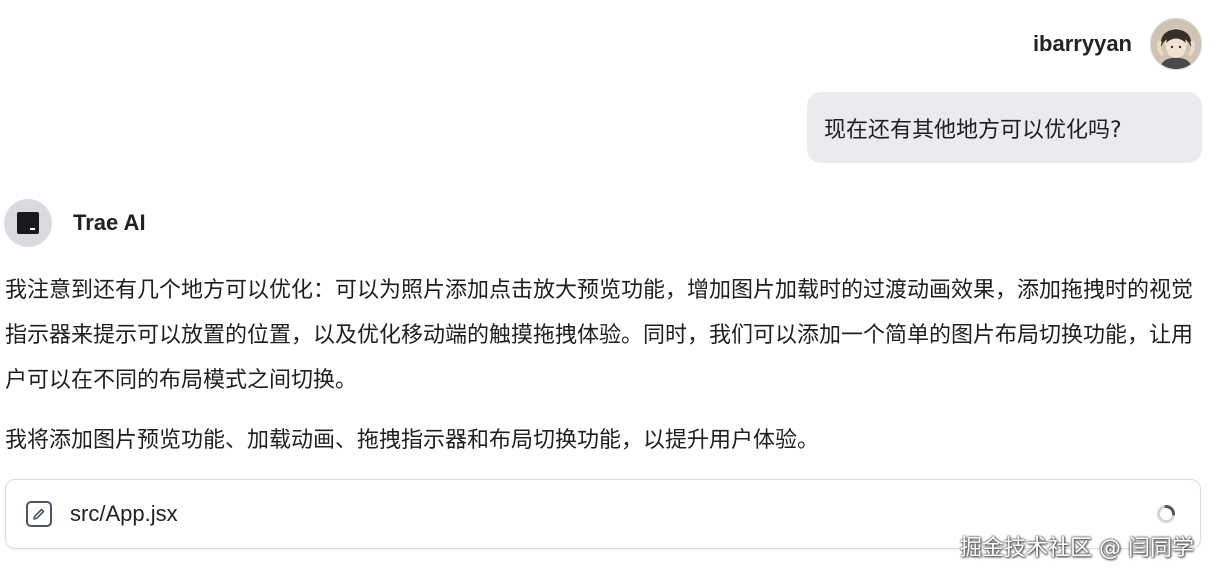 This screenshot has width=1212, height=576. What do you see at coordinates (1166, 514) in the screenshot?
I see `loading-spinner-icon` at bounding box center [1166, 514].